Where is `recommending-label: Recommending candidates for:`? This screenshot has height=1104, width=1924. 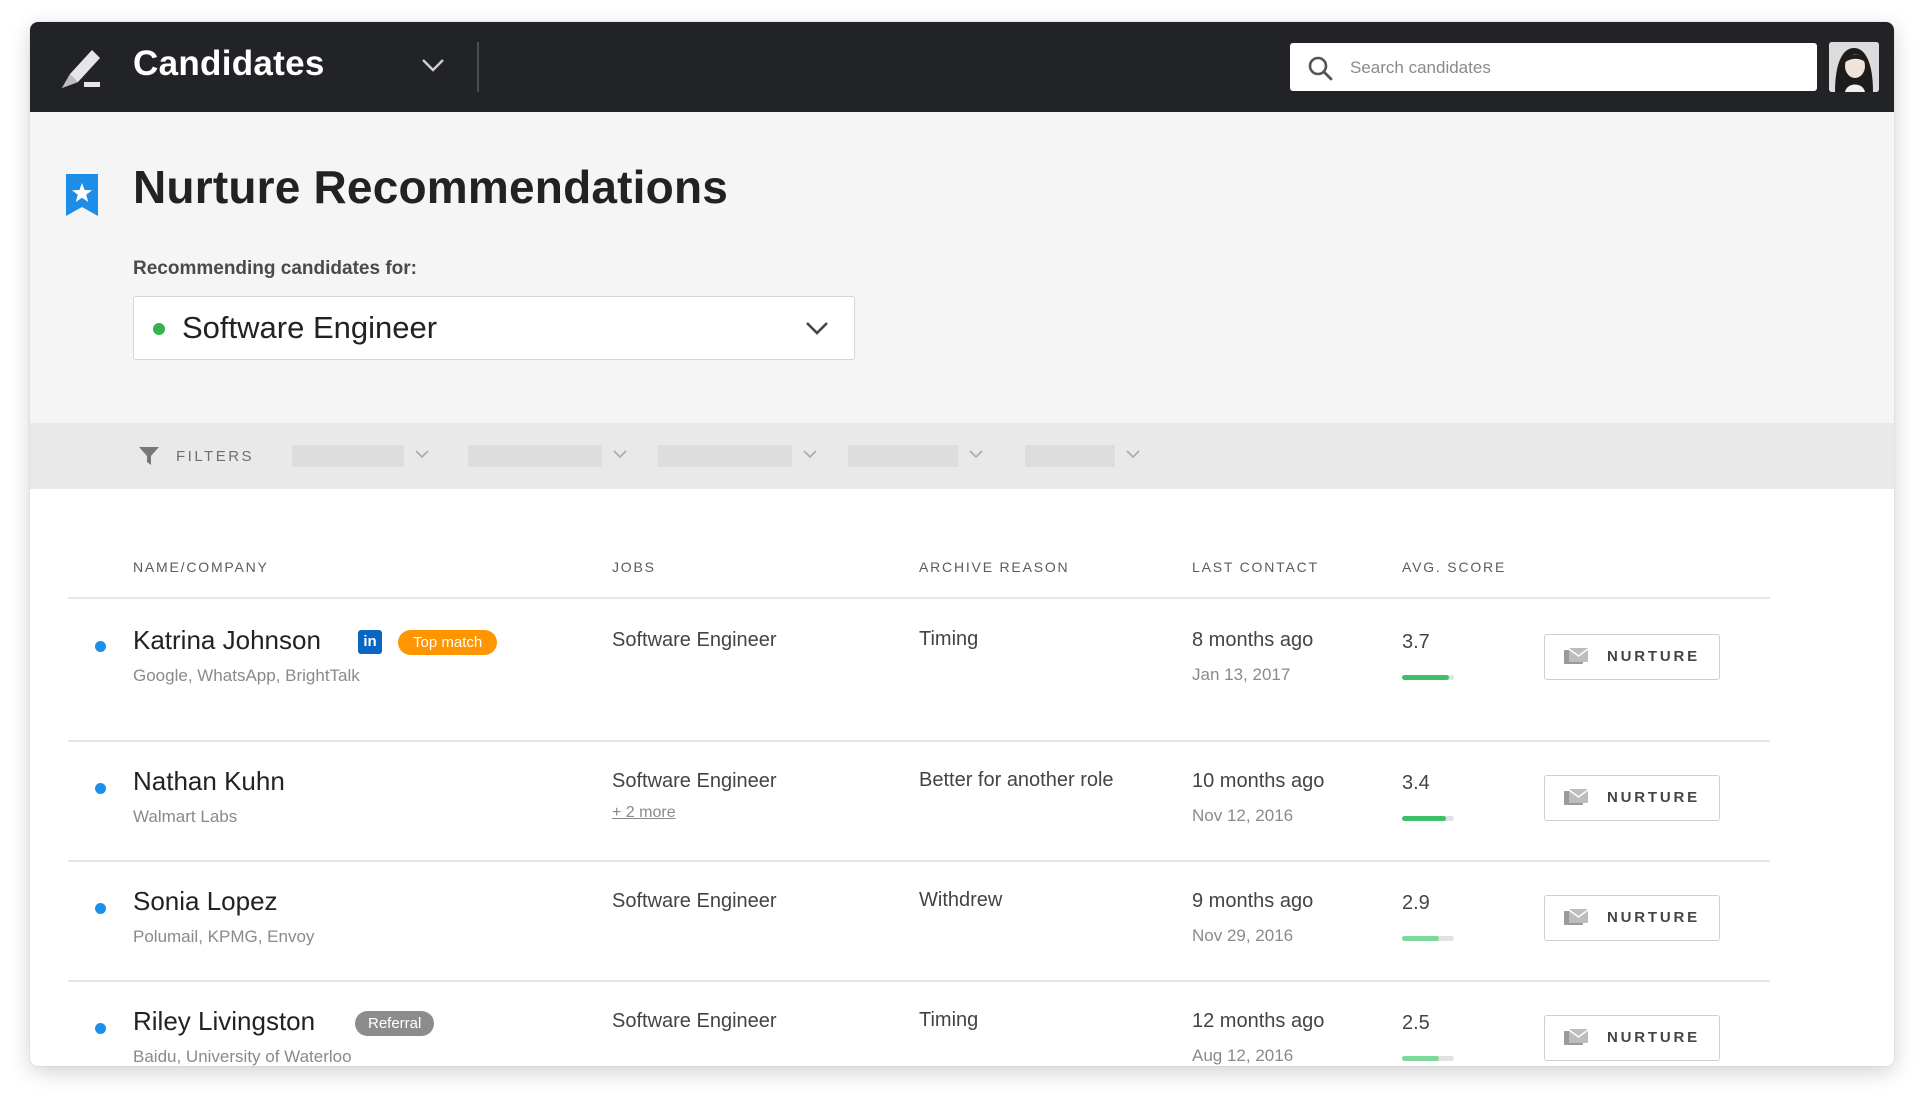 recommending-label: Recommending candidates for: is located at coordinates (275, 268).